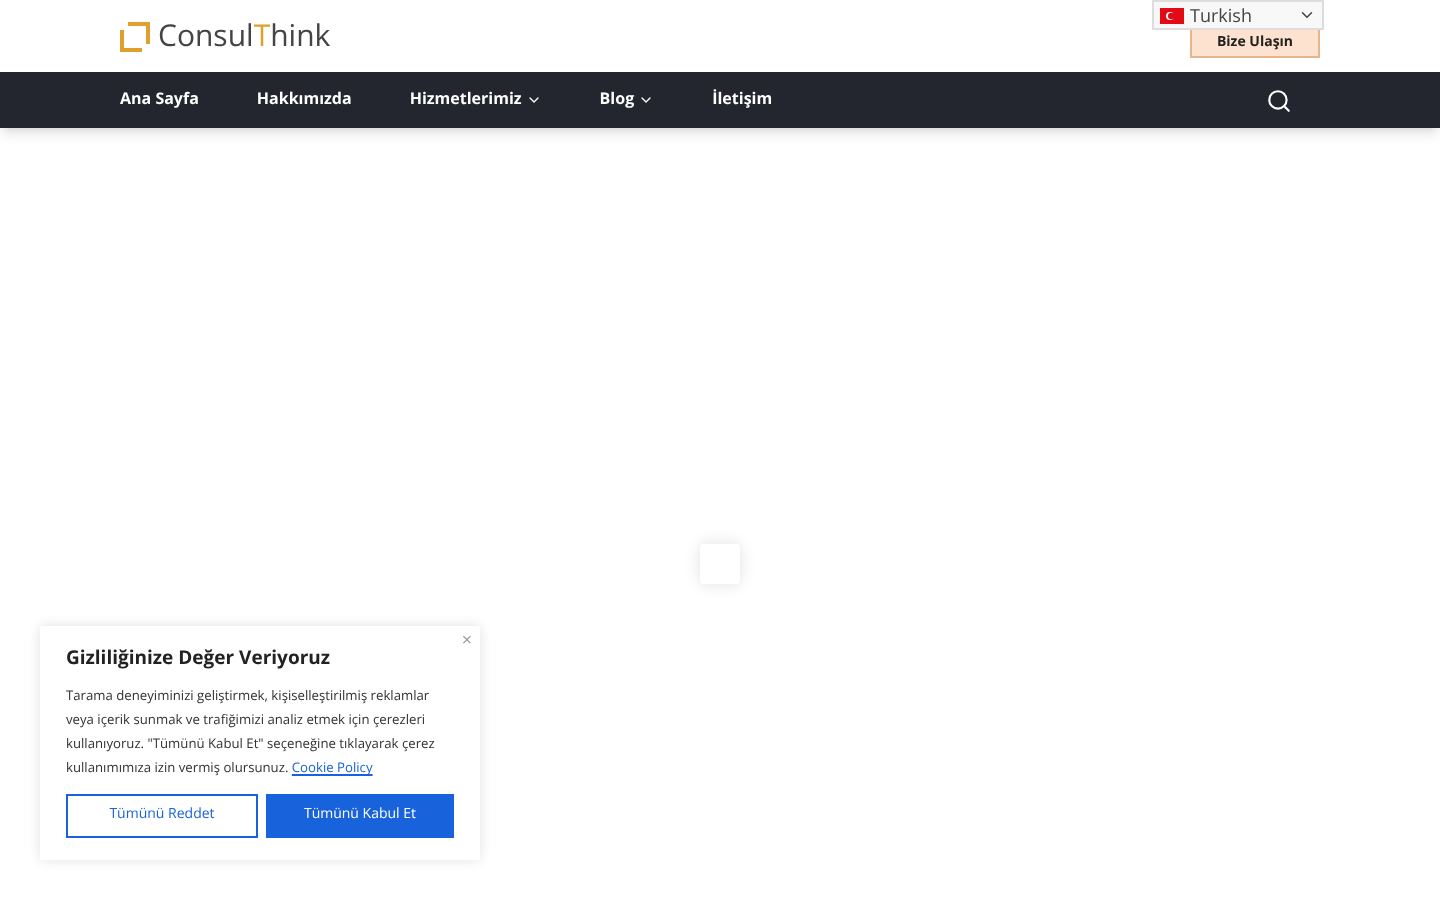 Image resolution: width=1440 pixels, height=900 pixels. What do you see at coordinates (244, 36) in the screenshot?
I see `logo: ConsulThink` at bounding box center [244, 36].